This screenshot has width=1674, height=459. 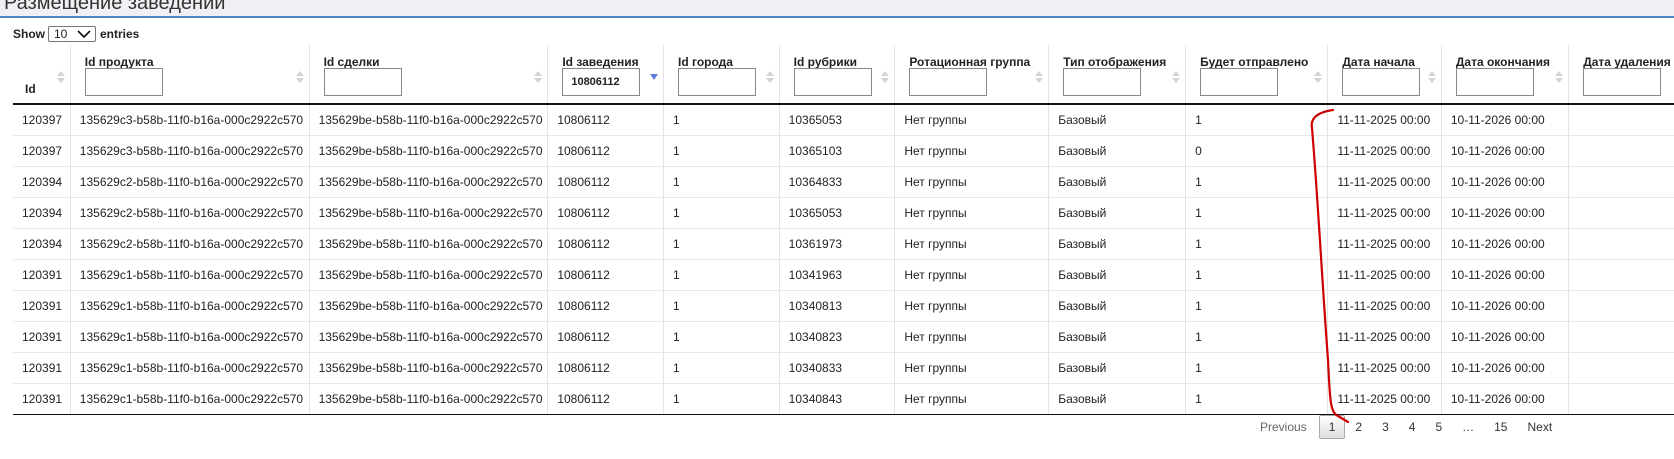 I want to click on cell-rubric-id: 10340813, so click(x=836, y=306).